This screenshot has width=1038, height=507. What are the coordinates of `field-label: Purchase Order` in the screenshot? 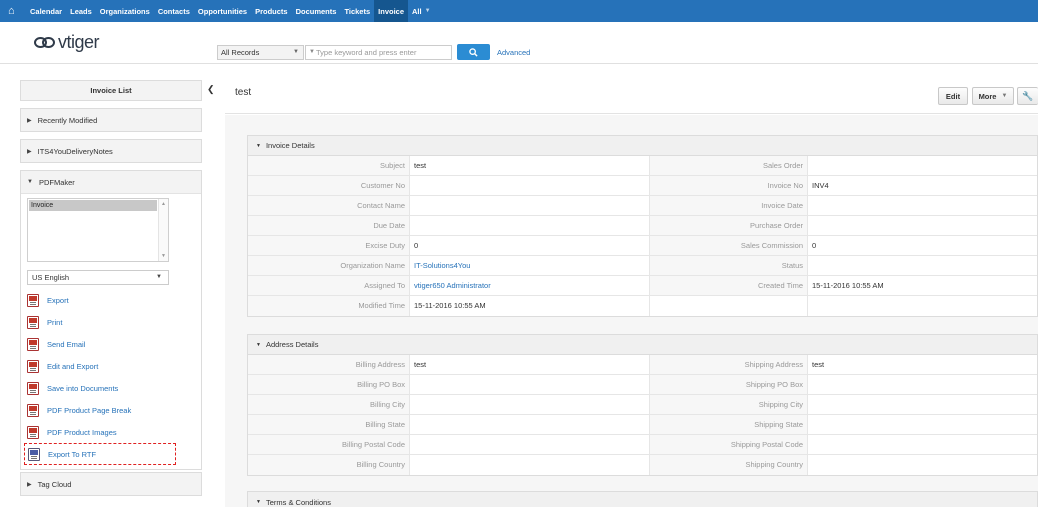 It's located at (729, 225).